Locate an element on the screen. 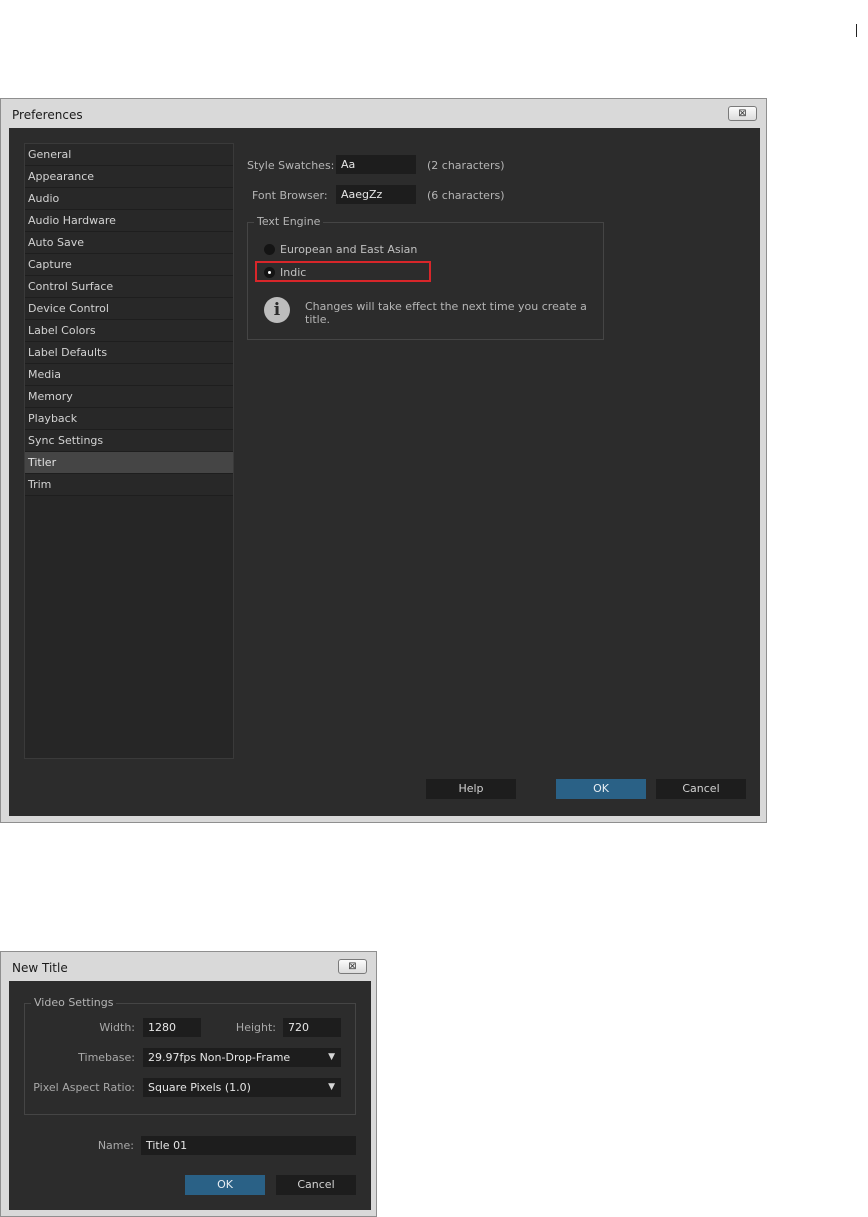 This screenshot has height=1217, width=868. name-input: Title 01 is located at coordinates (248, 1145).